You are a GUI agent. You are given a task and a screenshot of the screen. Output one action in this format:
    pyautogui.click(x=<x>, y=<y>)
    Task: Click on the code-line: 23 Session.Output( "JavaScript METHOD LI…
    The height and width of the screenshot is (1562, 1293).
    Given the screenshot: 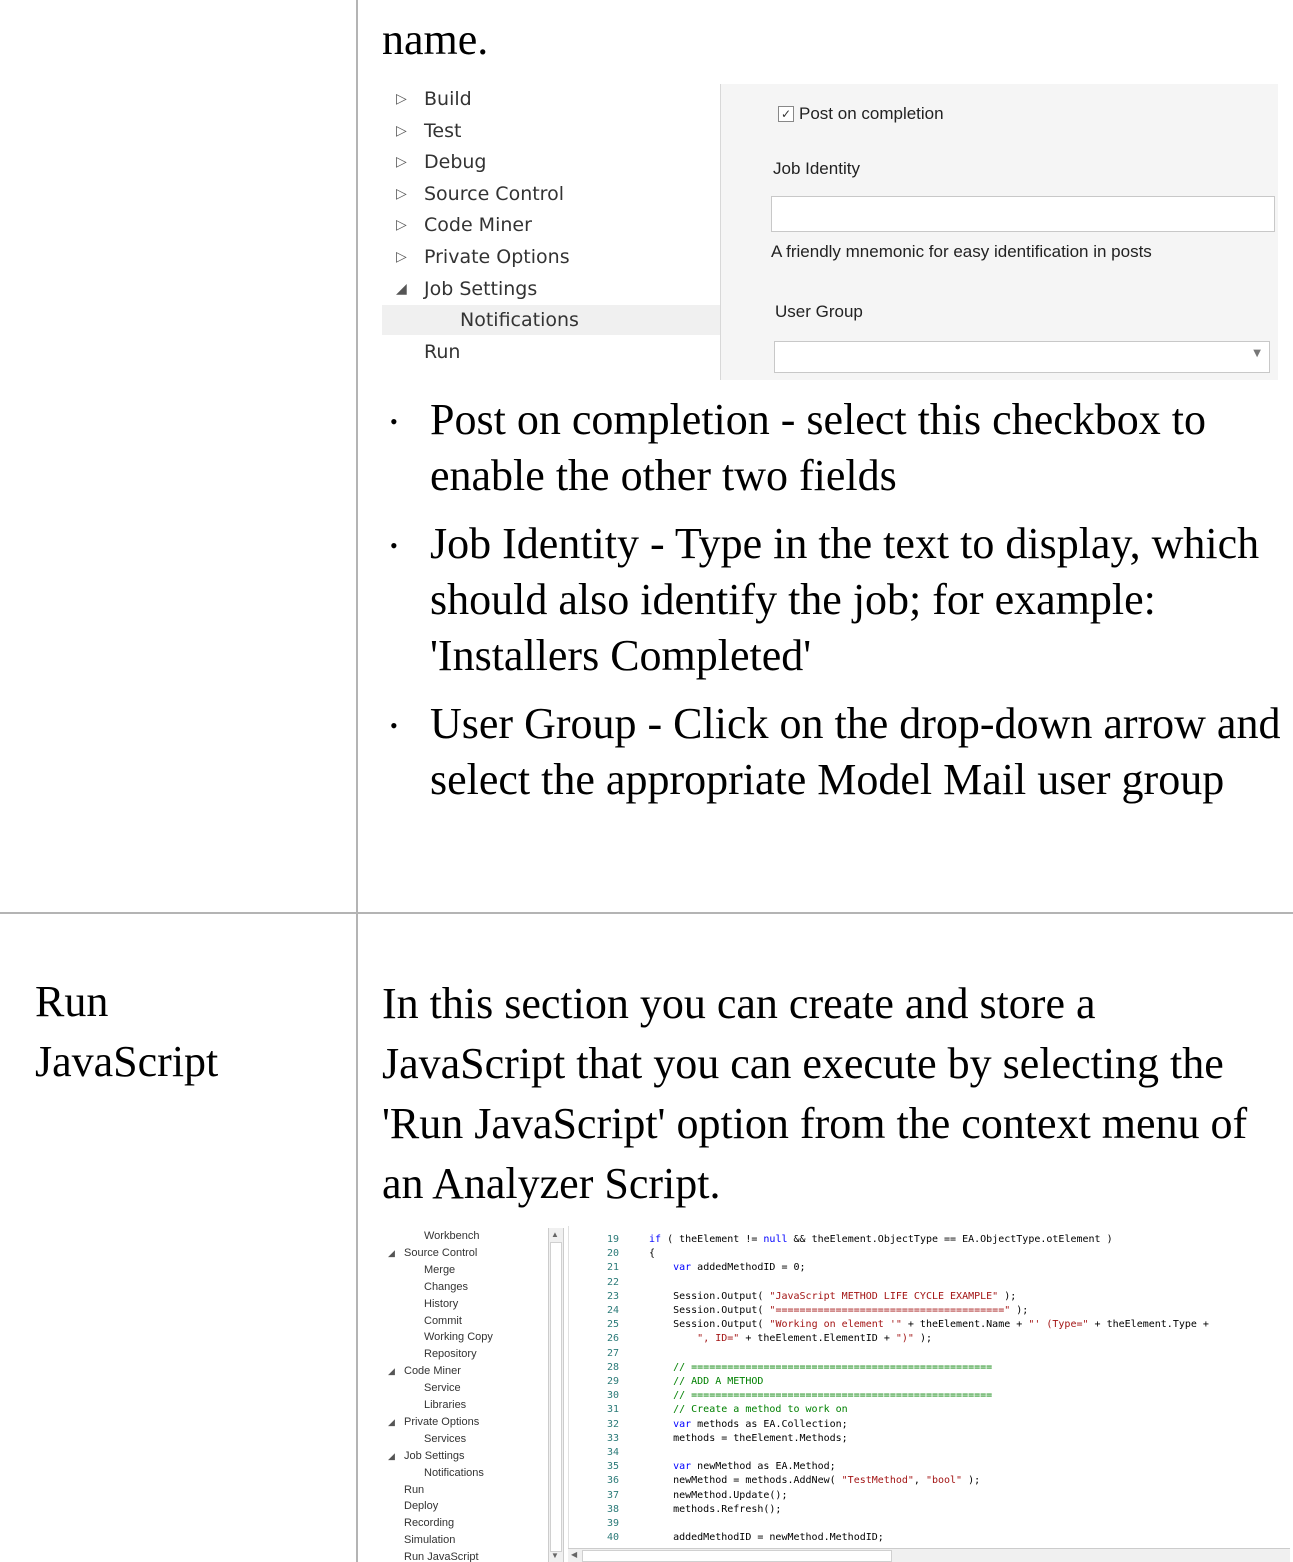 What is the action you would take?
    pyautogui.click(x=929, y=1297)
    